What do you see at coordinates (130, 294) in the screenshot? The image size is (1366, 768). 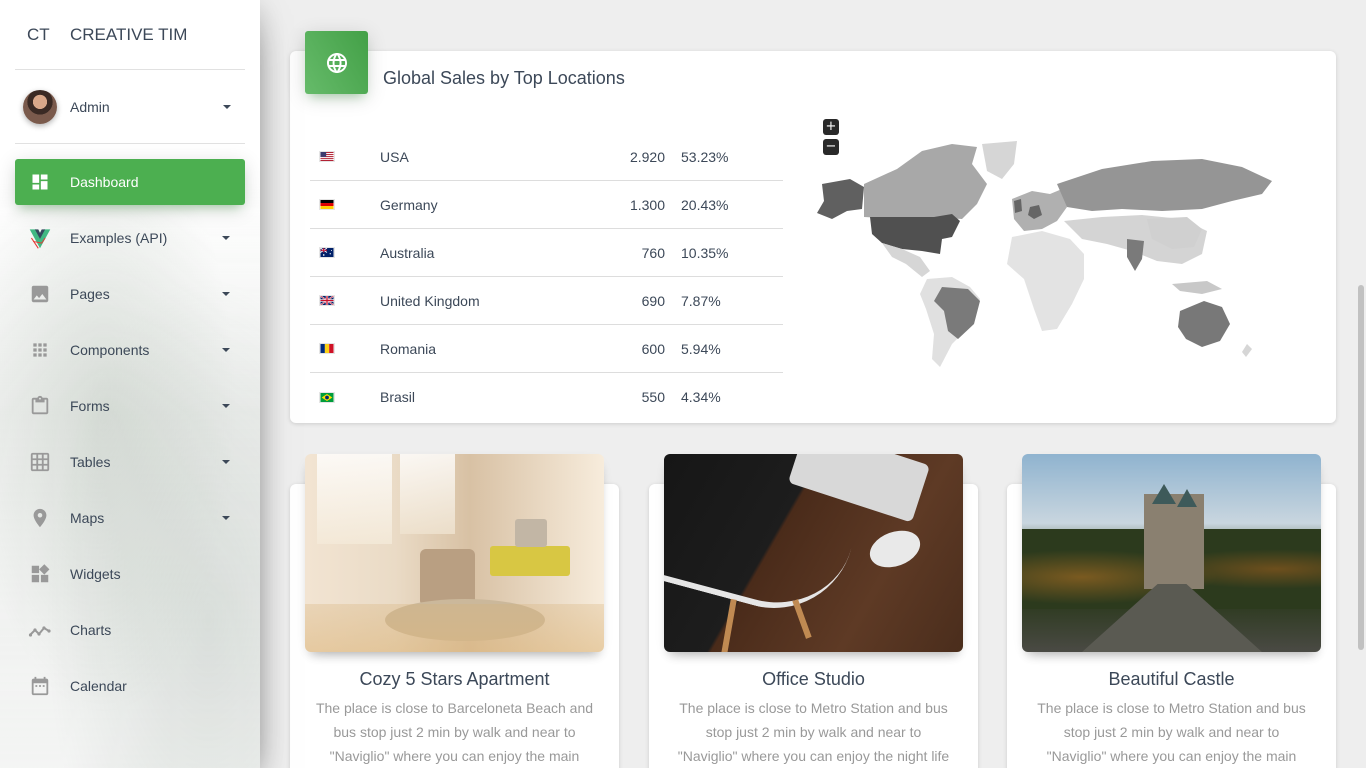 I see `sidebar-item-pages: Pages` at bounding box center [130, 294].